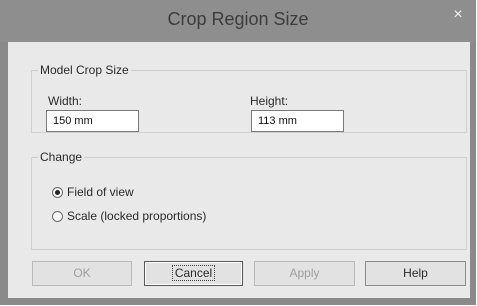  I want to click on help-button-label: Help, so click(415, 273).